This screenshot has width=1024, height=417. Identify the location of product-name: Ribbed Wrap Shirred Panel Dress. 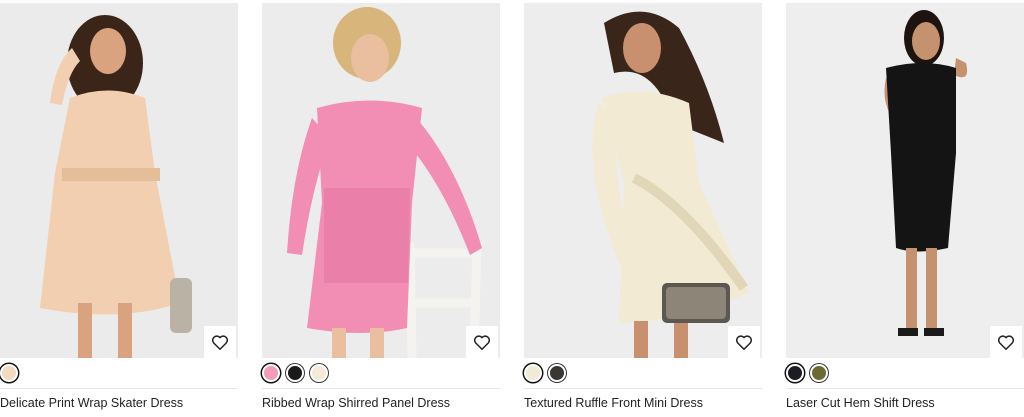
(356, 403).